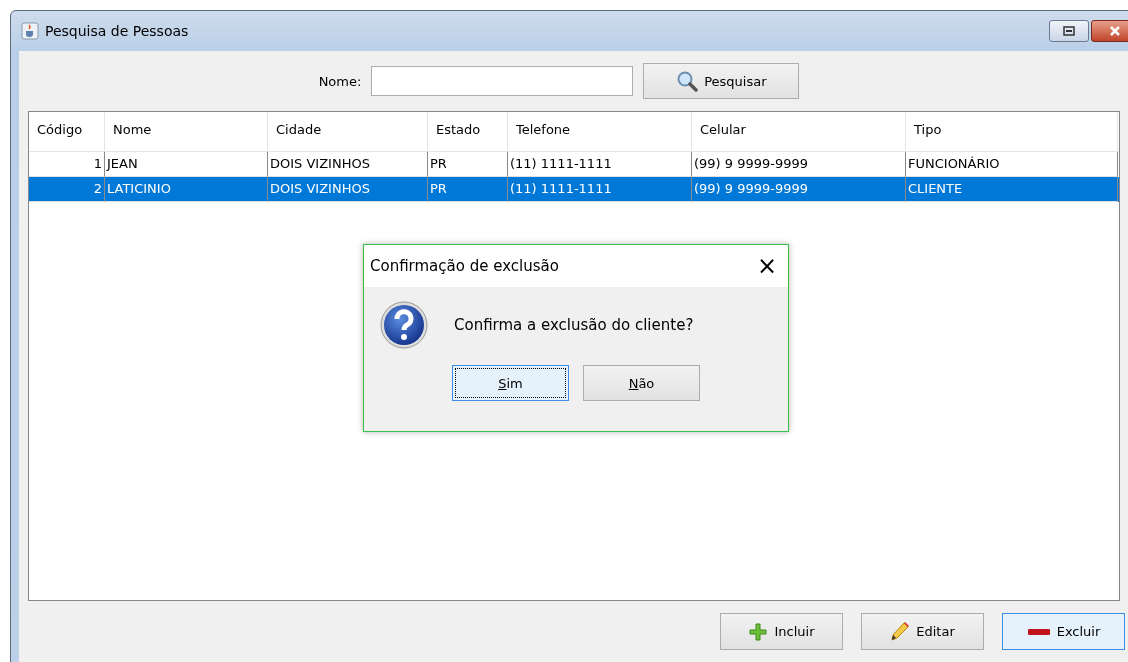 The height and width of the screenshot is (662, 1128). Describe the element at coordinates (781, 631) in the screenshot. I see `add-button: Incluir` at that location.